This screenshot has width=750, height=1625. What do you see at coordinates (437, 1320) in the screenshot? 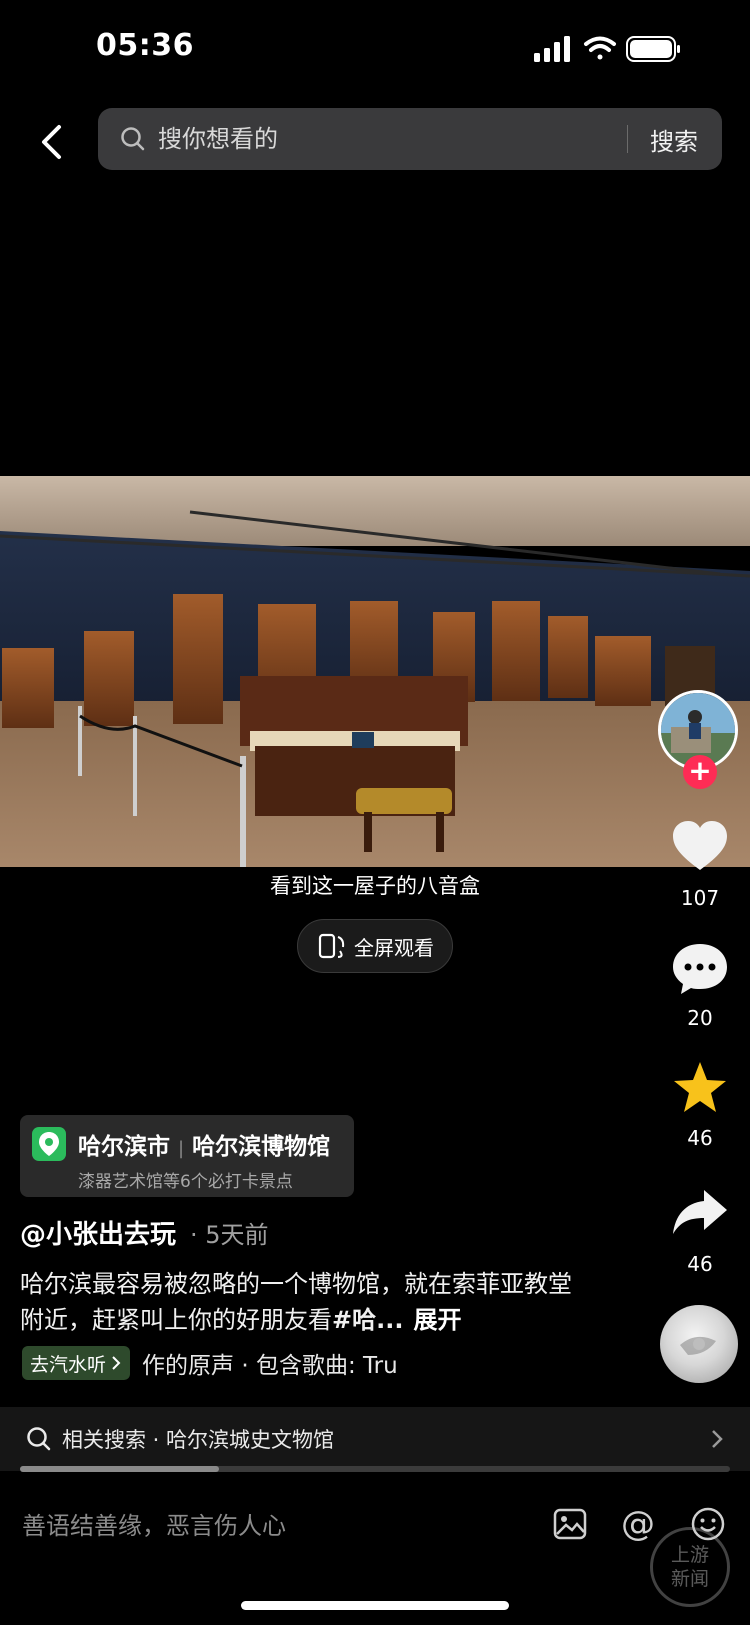
I see `expand-button: 展开` at bounding box center [437, 1320].